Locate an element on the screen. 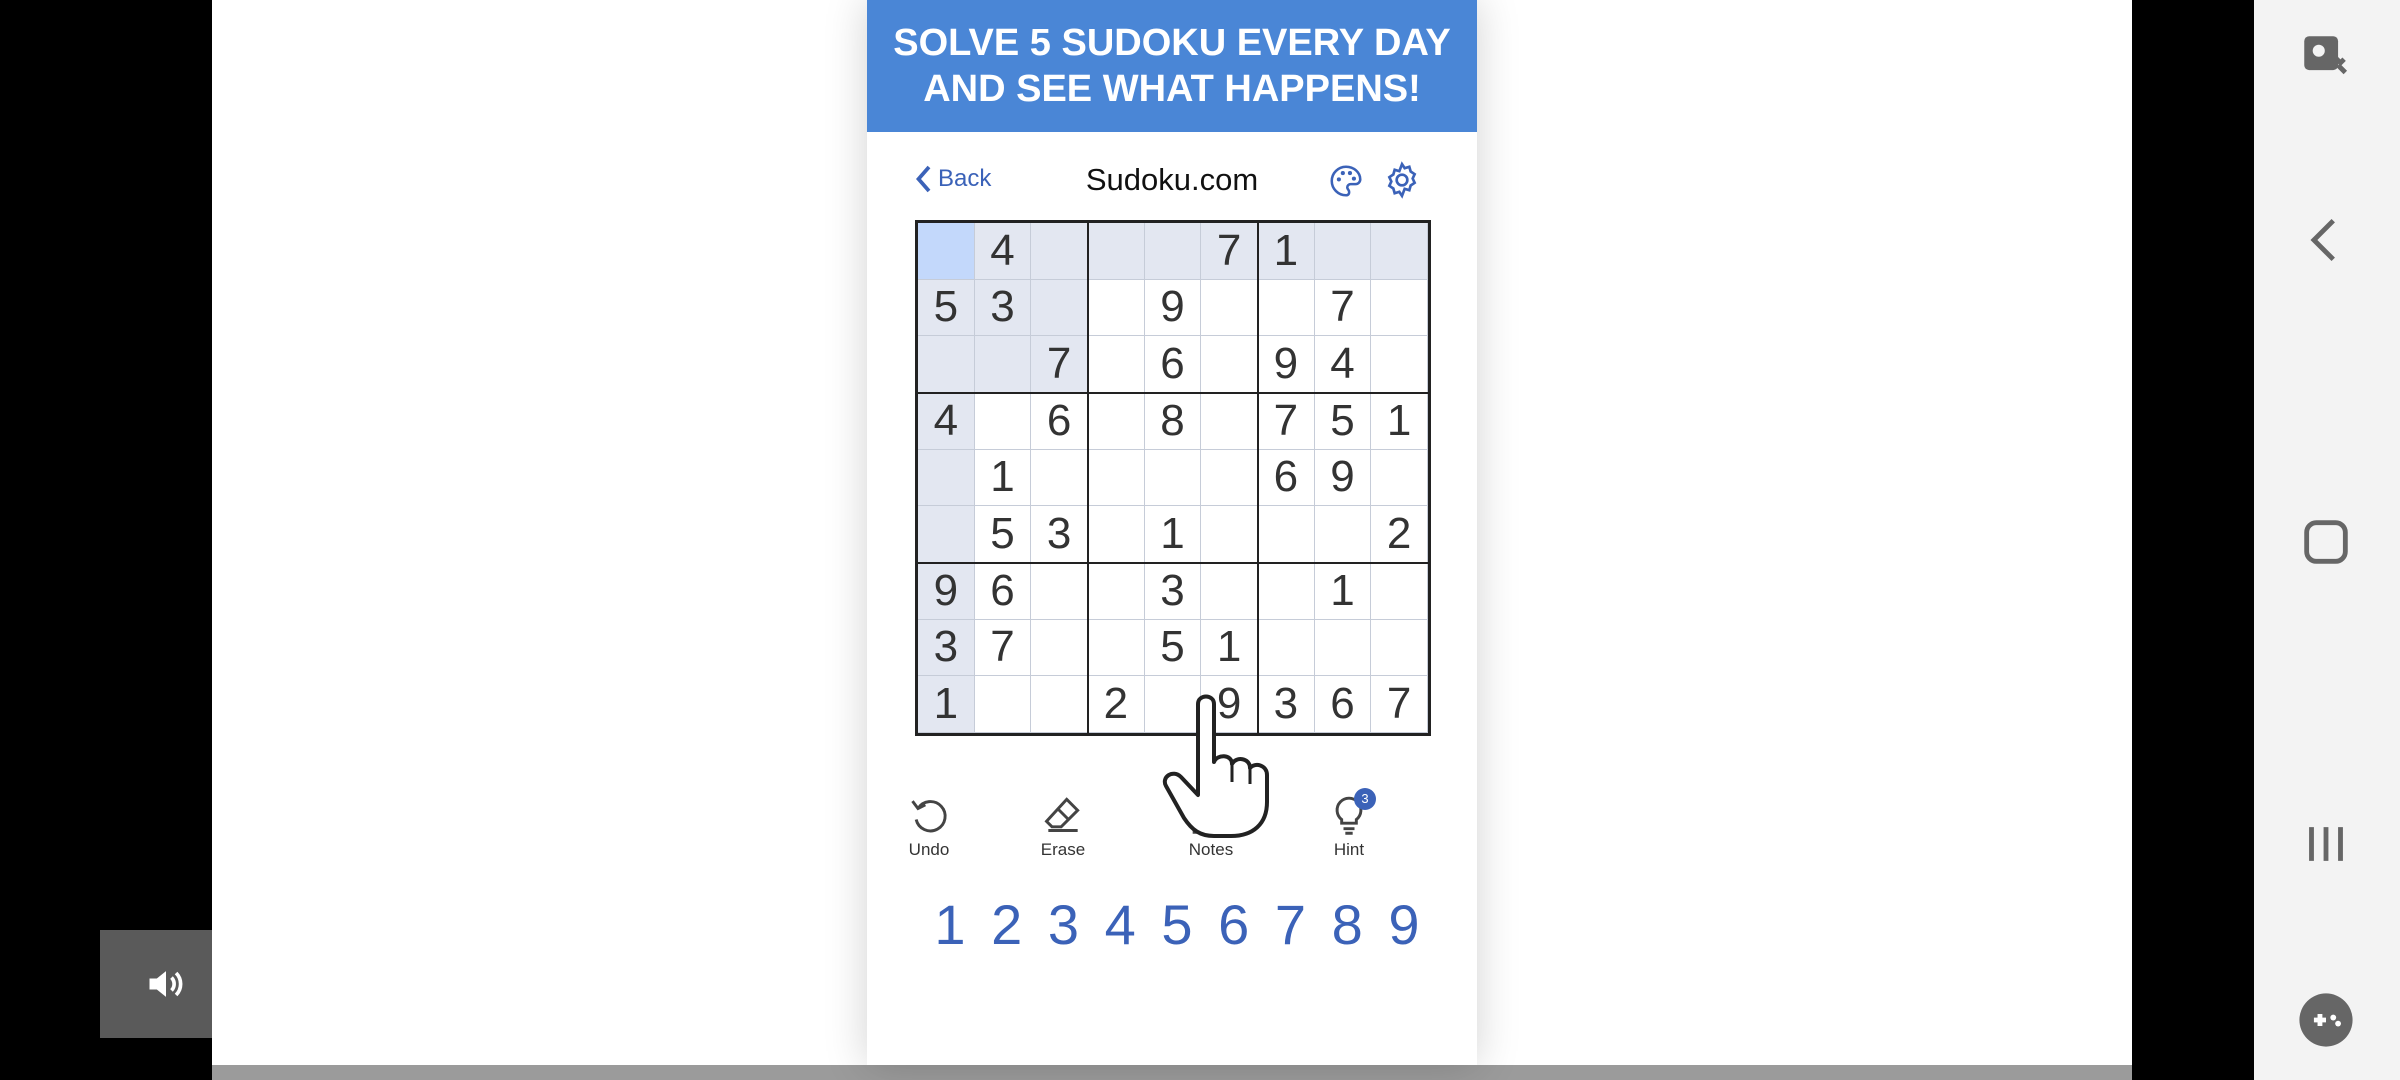  sudoku-cell-r7c4 is located at coordinates (1116, 591).